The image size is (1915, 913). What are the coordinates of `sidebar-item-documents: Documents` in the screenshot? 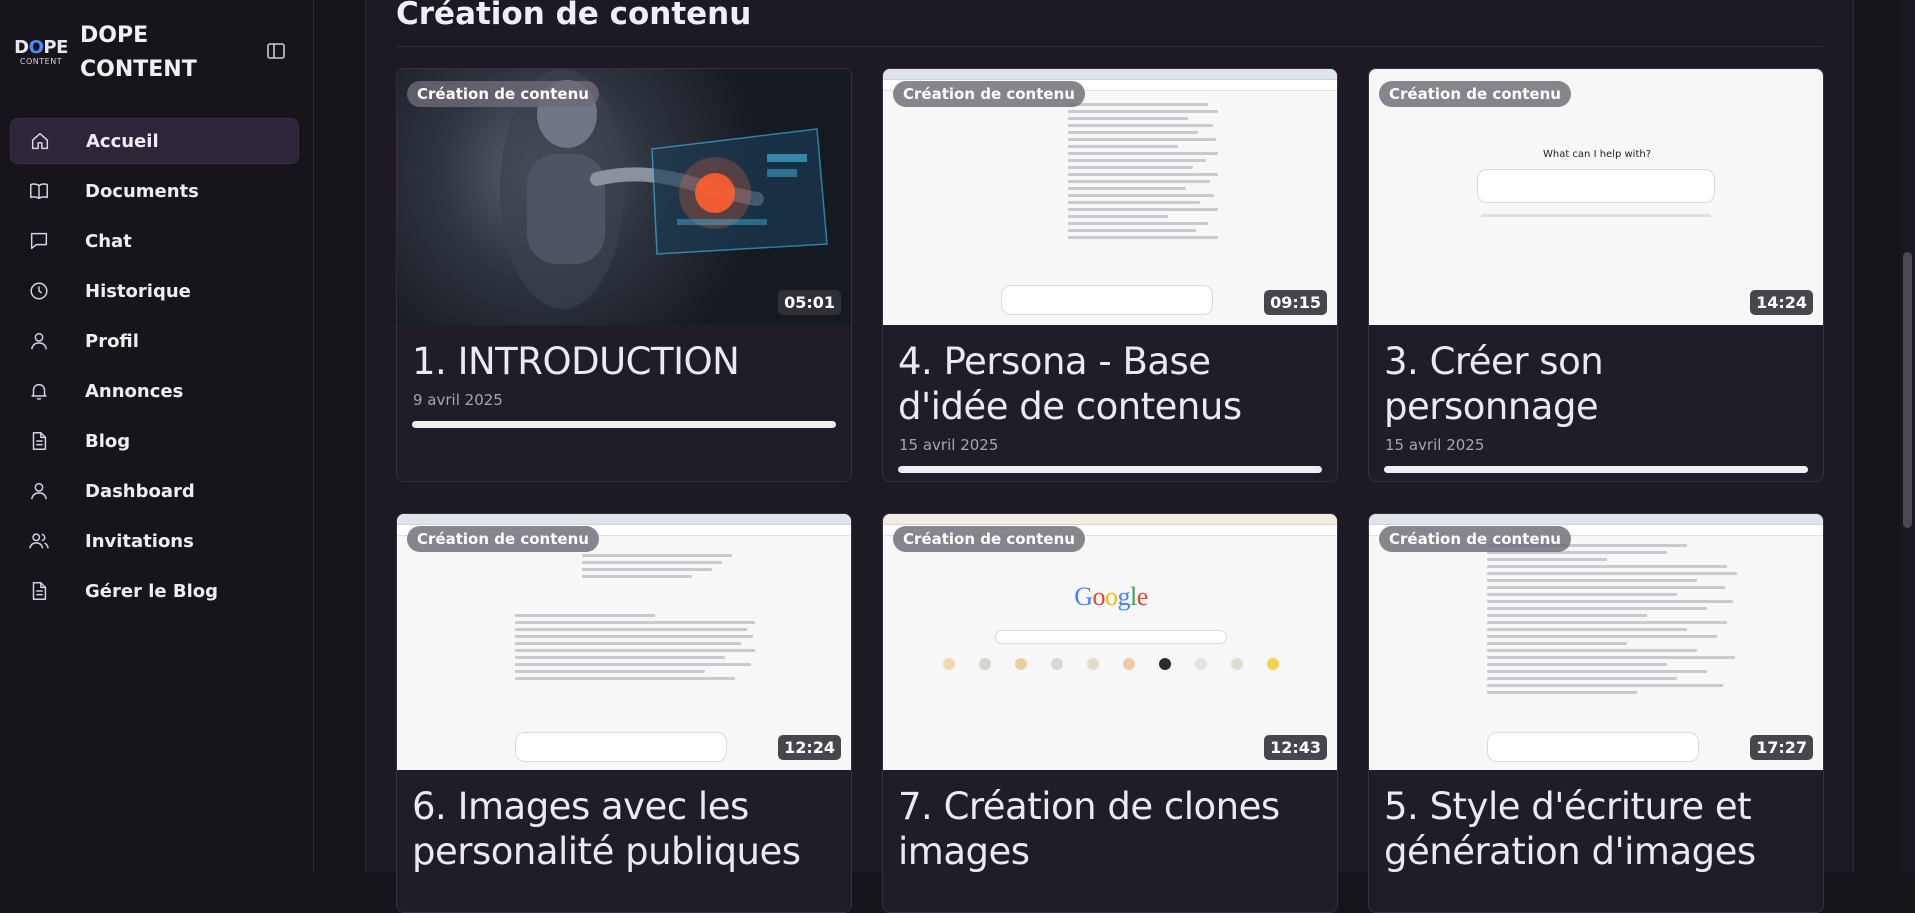 It's located at (154, 191).